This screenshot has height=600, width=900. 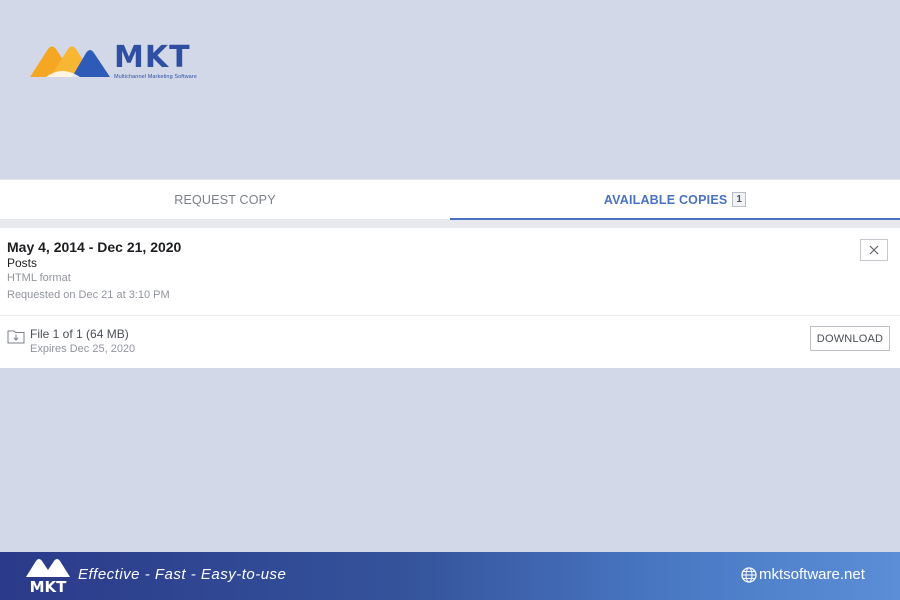 I want to click on brand-logo: MKT Multichannel Marketing Software, so click(x=118, y=61).